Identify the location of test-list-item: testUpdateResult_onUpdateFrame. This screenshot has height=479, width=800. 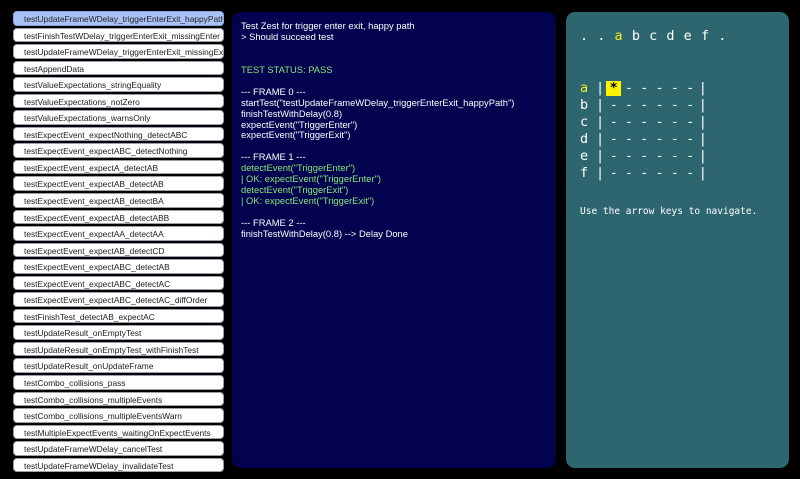
(118, 366).